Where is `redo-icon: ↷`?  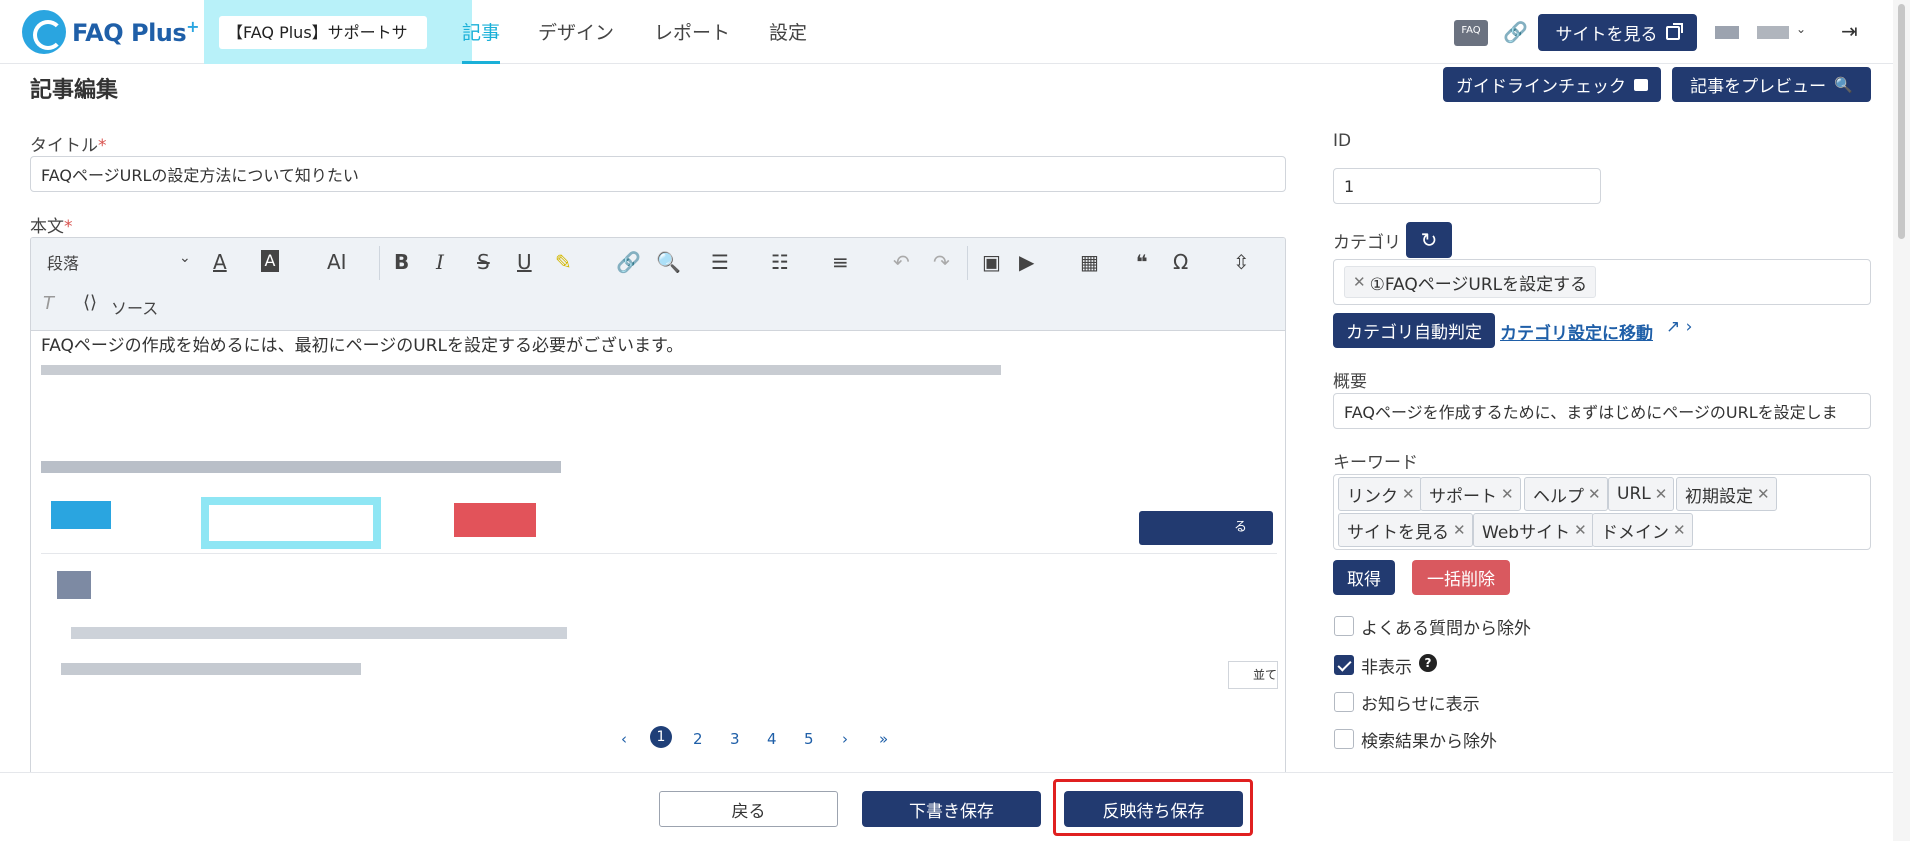
redo-icon: ↷ is located at coordinates (941, 262).